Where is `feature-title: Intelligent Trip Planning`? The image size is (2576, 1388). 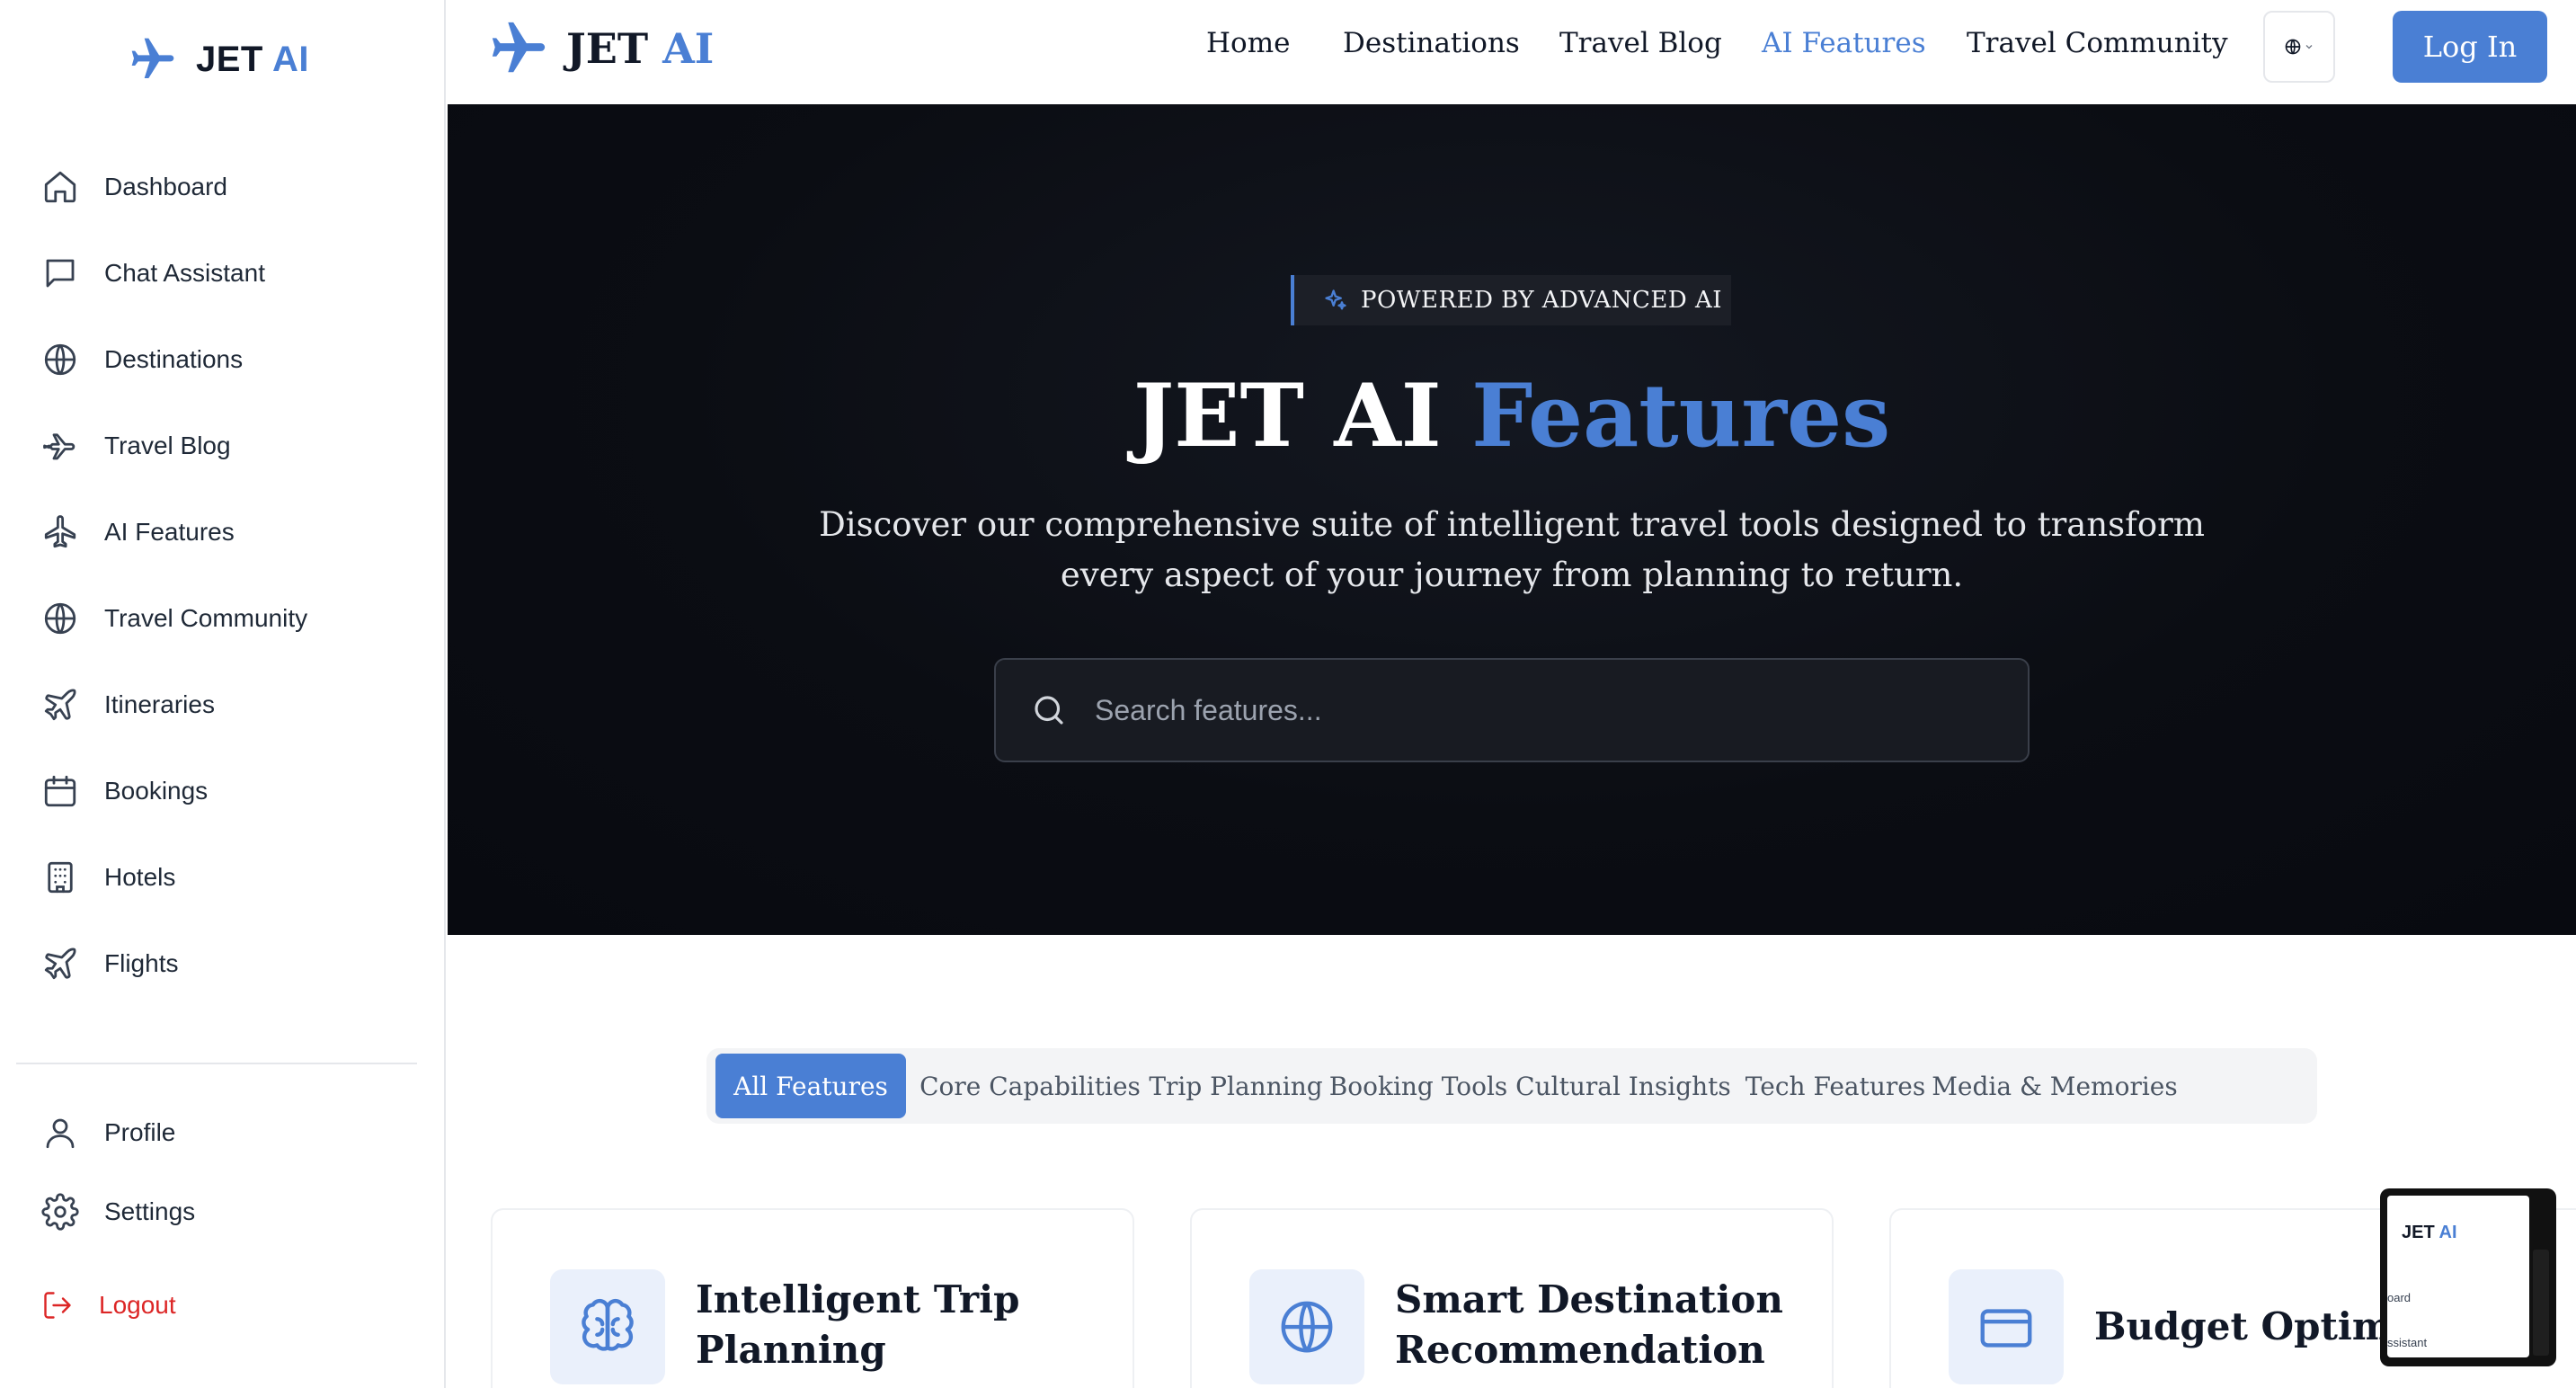 feature-title: Intelligent Trip Planning is located at coordinates (902, 1325).